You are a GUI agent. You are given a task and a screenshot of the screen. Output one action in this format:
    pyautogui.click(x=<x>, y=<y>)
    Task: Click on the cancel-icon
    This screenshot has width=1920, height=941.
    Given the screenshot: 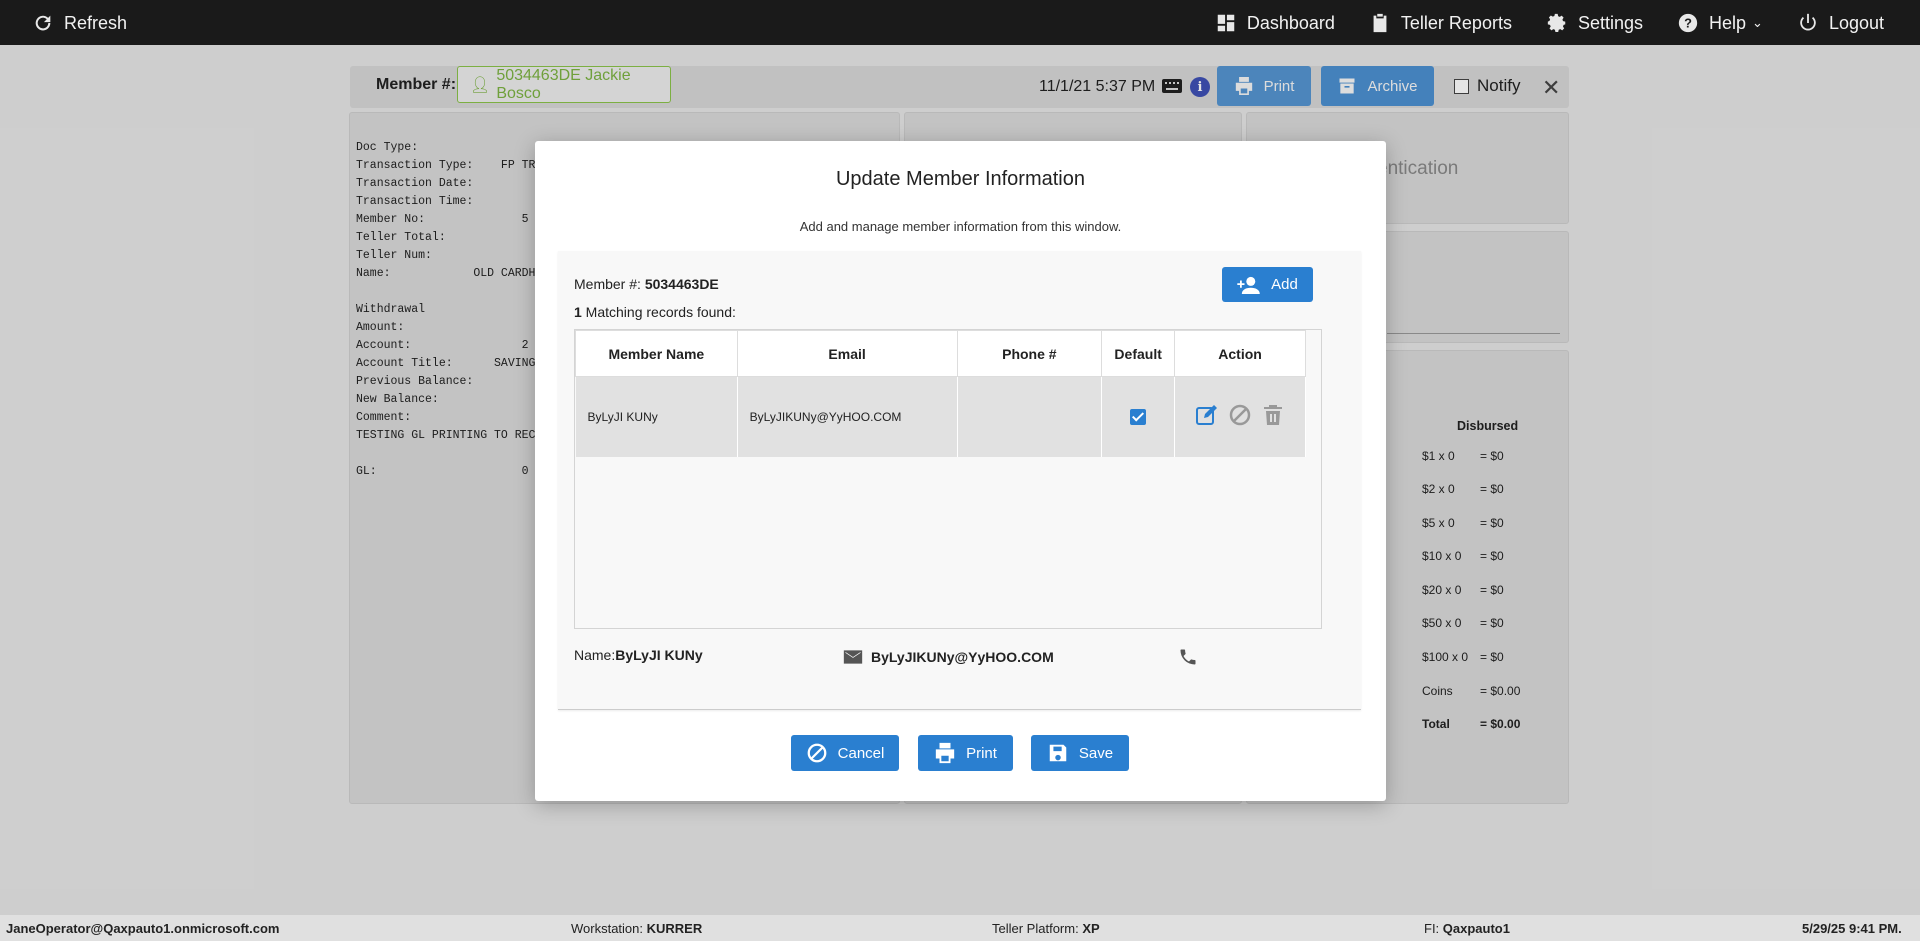 What is the action you would take?
    pyautogui.click(x=817, y=753)
    